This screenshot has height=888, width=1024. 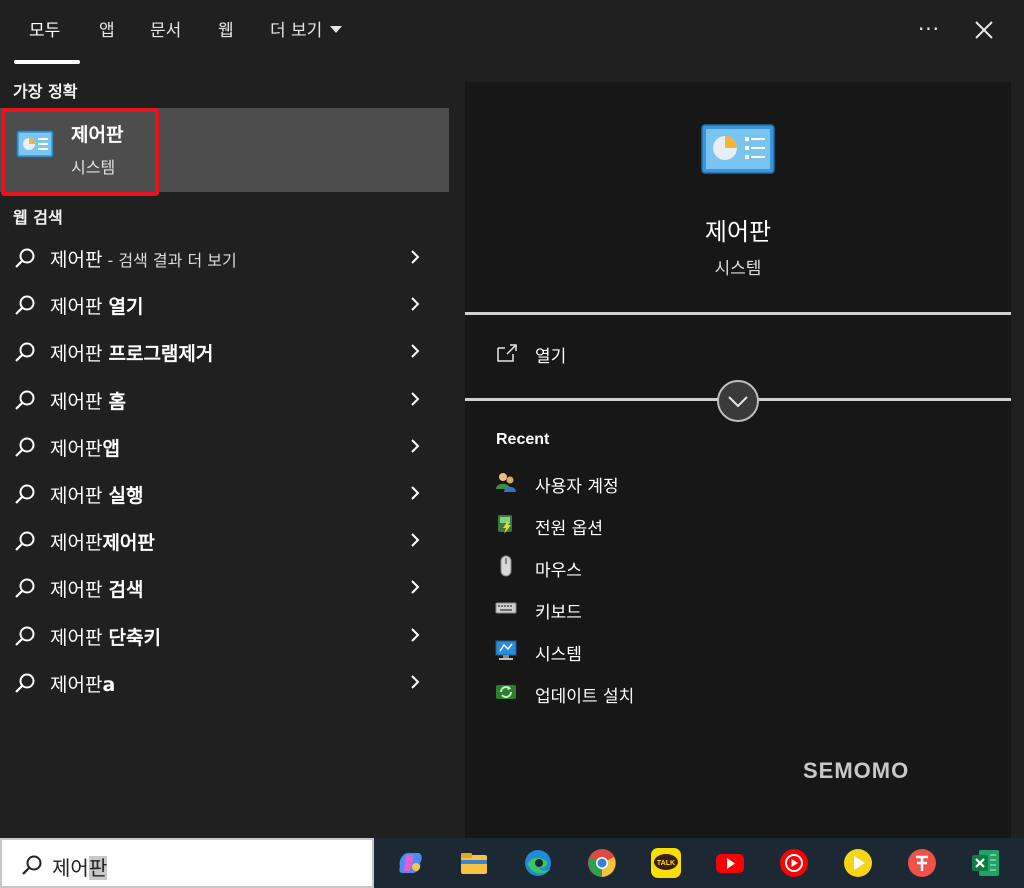 I want to click on result-suffix-bold: 검색, so click(x=126, y=590).